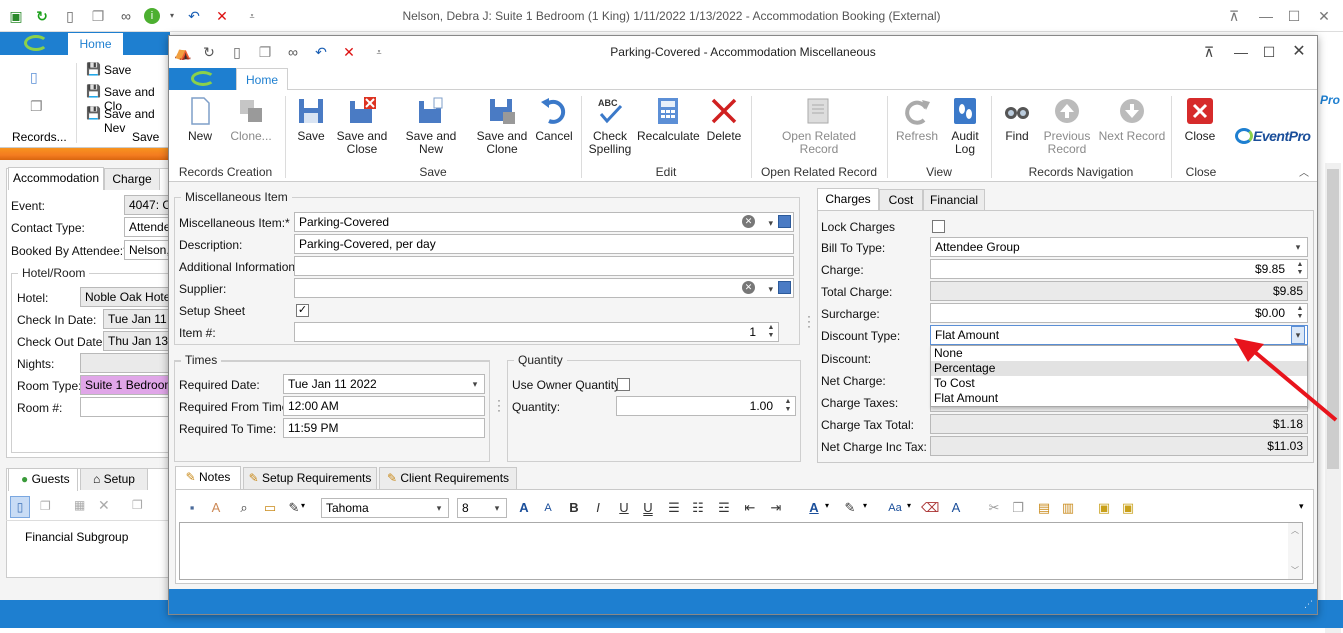 The image size is (1343, 633). I want to click on check-in-field: Tue Jan 11 2, so click(136, 319).